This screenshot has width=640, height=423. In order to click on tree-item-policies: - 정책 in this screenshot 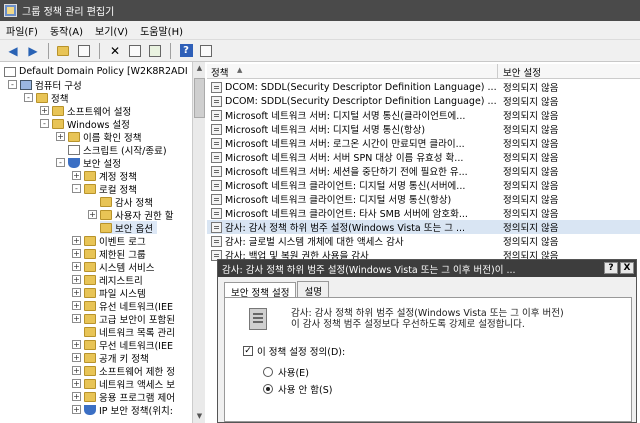, I will do `click(46, 98)`.